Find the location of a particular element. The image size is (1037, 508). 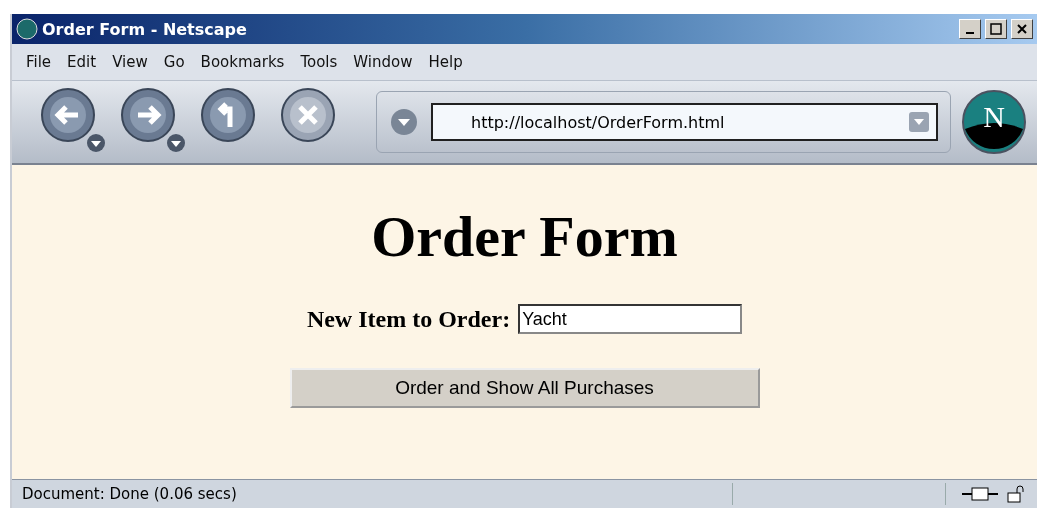

connection-icon is located at coordinates (980, 494).